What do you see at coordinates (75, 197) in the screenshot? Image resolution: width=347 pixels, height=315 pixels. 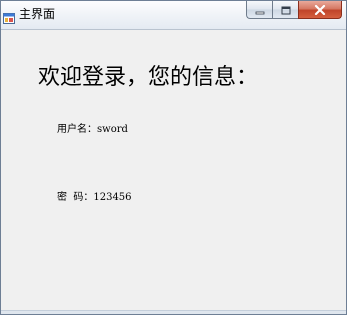 I see `password-label: 密 码：` at bounding box center [75, 197].